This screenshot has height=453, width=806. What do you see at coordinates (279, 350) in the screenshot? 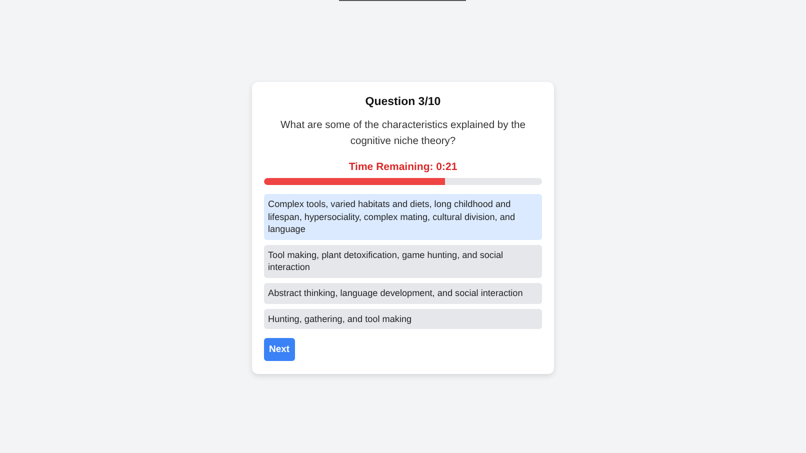
I see `next-button: Next` at bounding box center [279, 350].